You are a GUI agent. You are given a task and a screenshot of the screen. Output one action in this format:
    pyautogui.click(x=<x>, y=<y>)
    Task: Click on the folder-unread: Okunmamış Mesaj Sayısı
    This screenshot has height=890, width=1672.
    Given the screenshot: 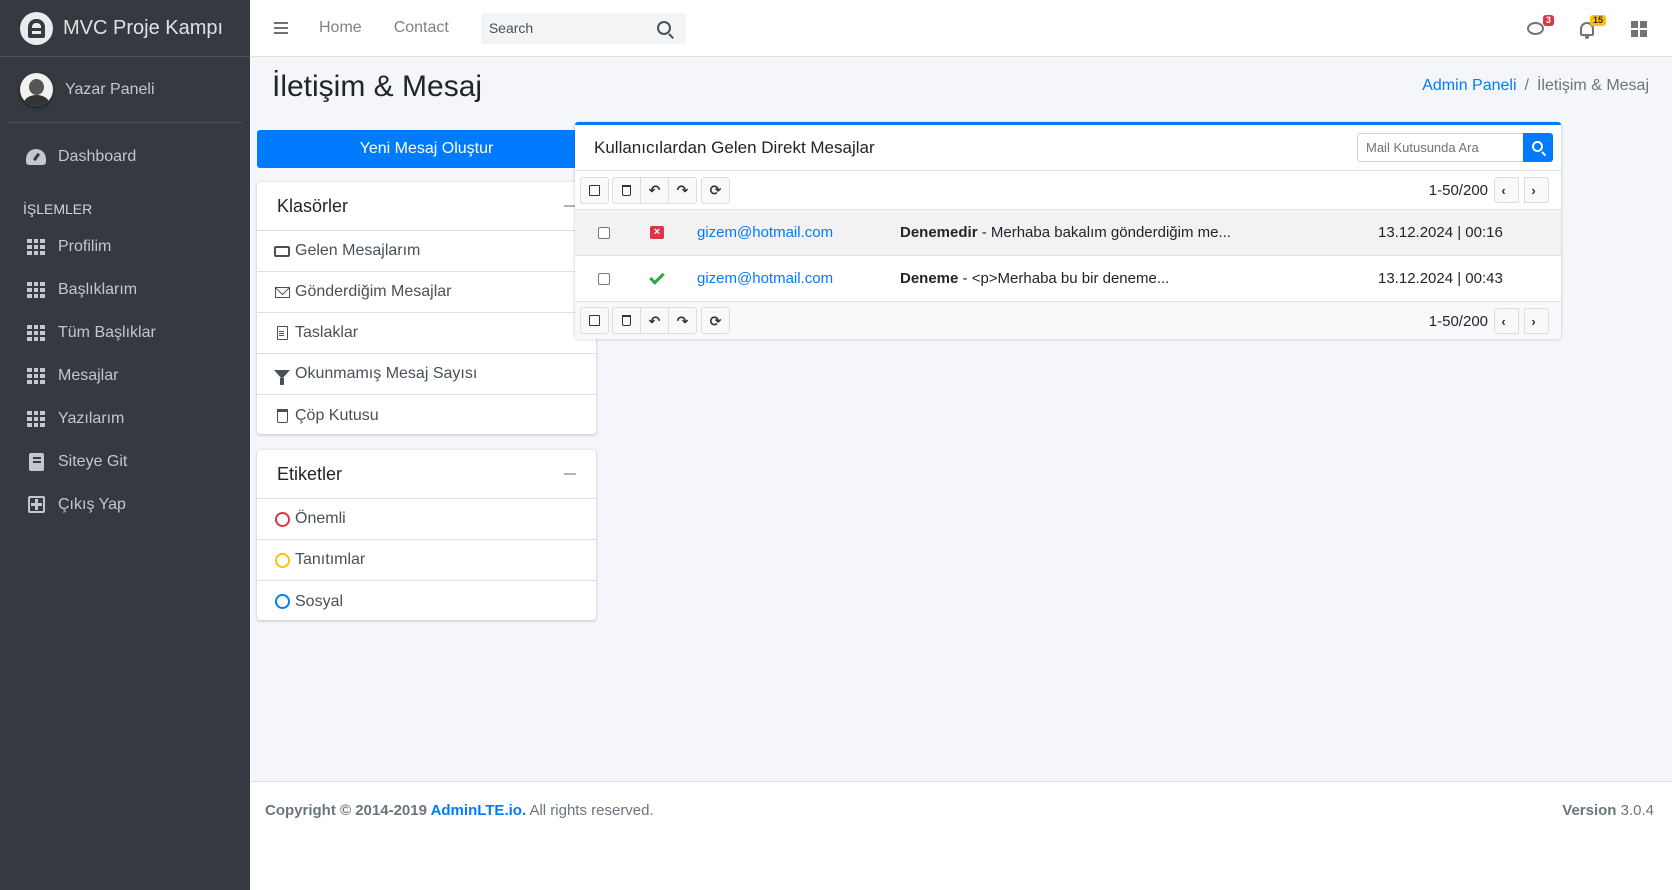 What is the action you would take?
    pyautogui.click(x=426, y=374)
    